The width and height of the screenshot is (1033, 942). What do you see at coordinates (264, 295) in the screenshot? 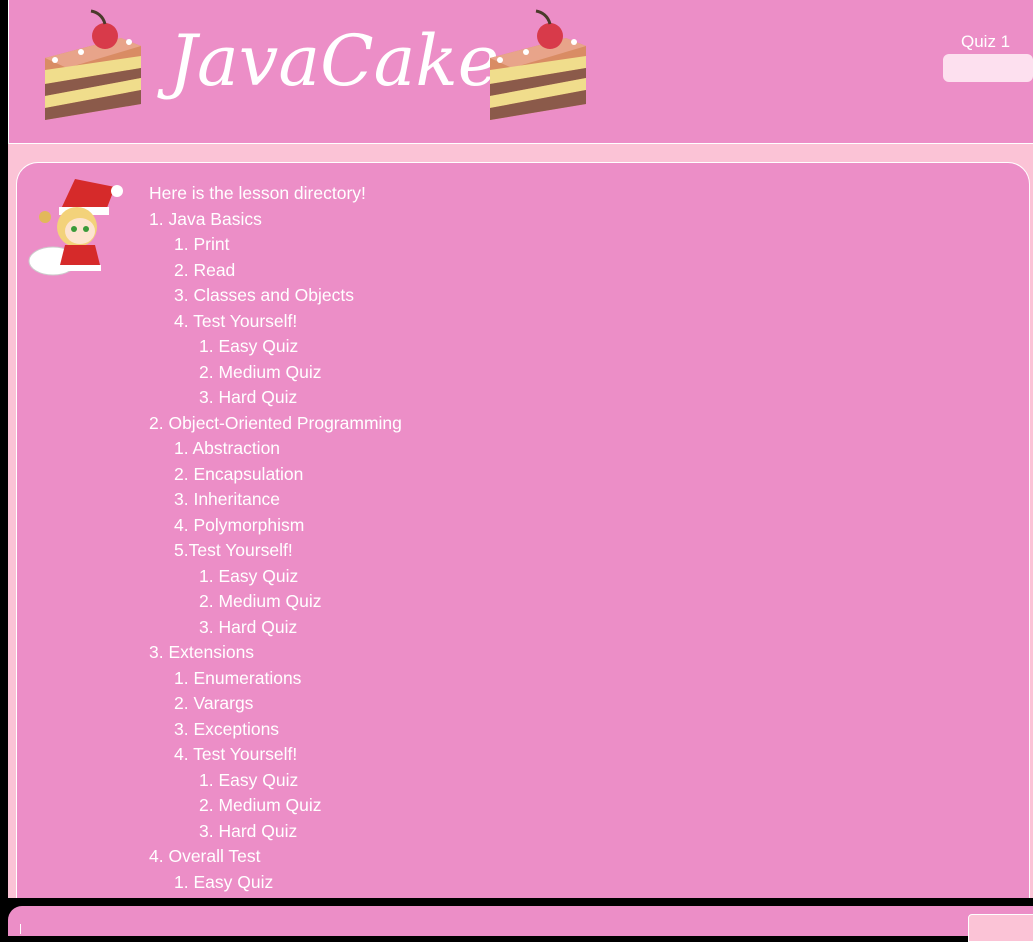
I see `directory-item: 3. Classes and Objects` at bounding box center [264, 295].